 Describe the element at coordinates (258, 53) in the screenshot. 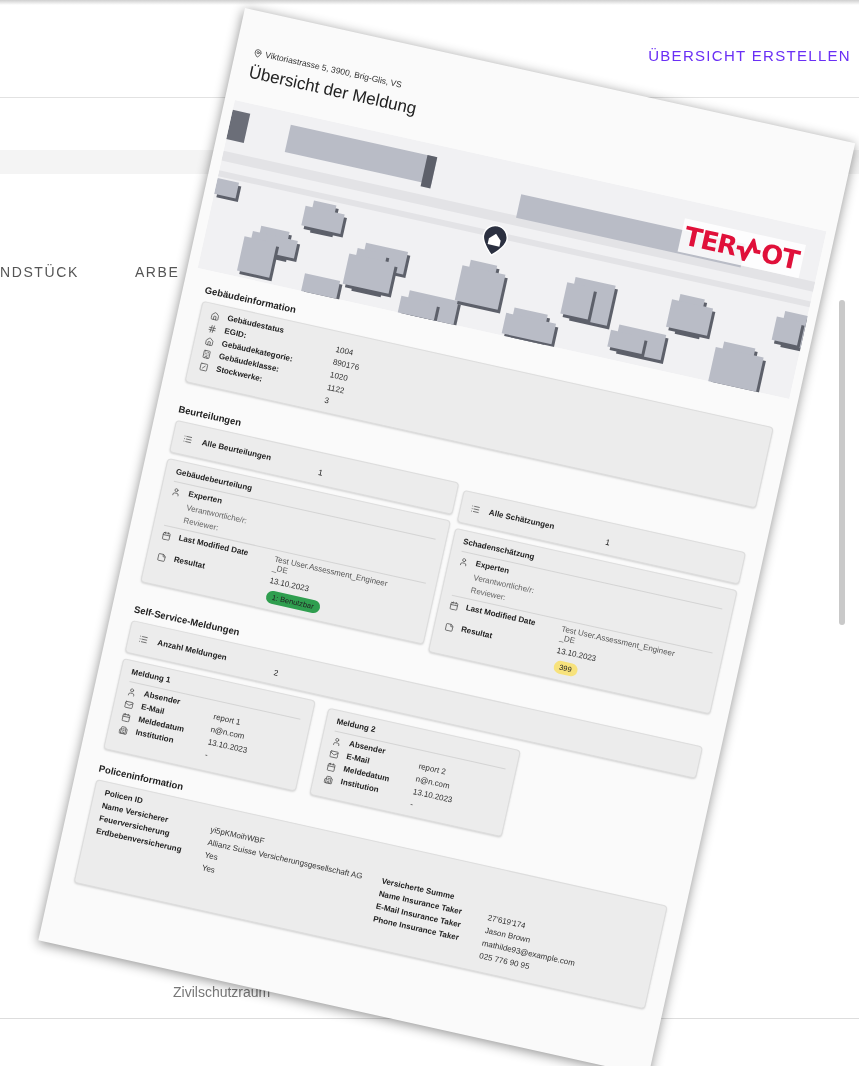

I see `location-pin-icon` at that location.